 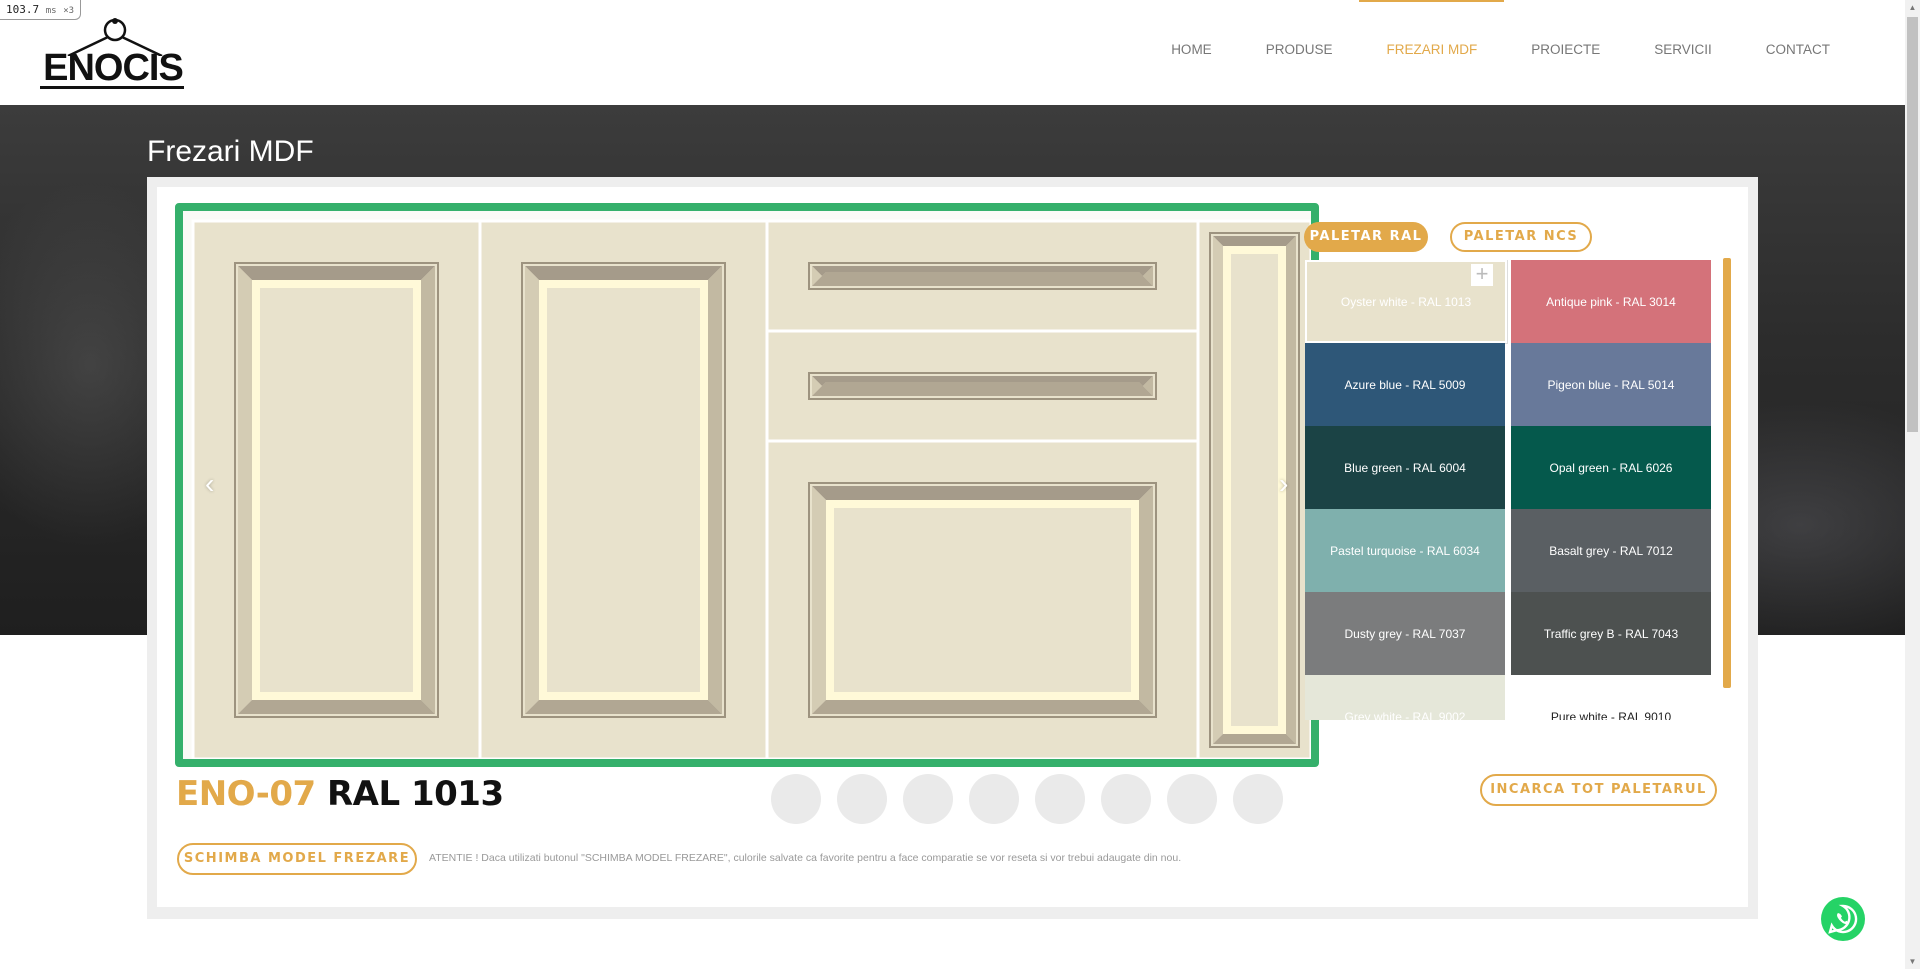 I want to click on nav-home: HOME, so click(x=1191, y=52).